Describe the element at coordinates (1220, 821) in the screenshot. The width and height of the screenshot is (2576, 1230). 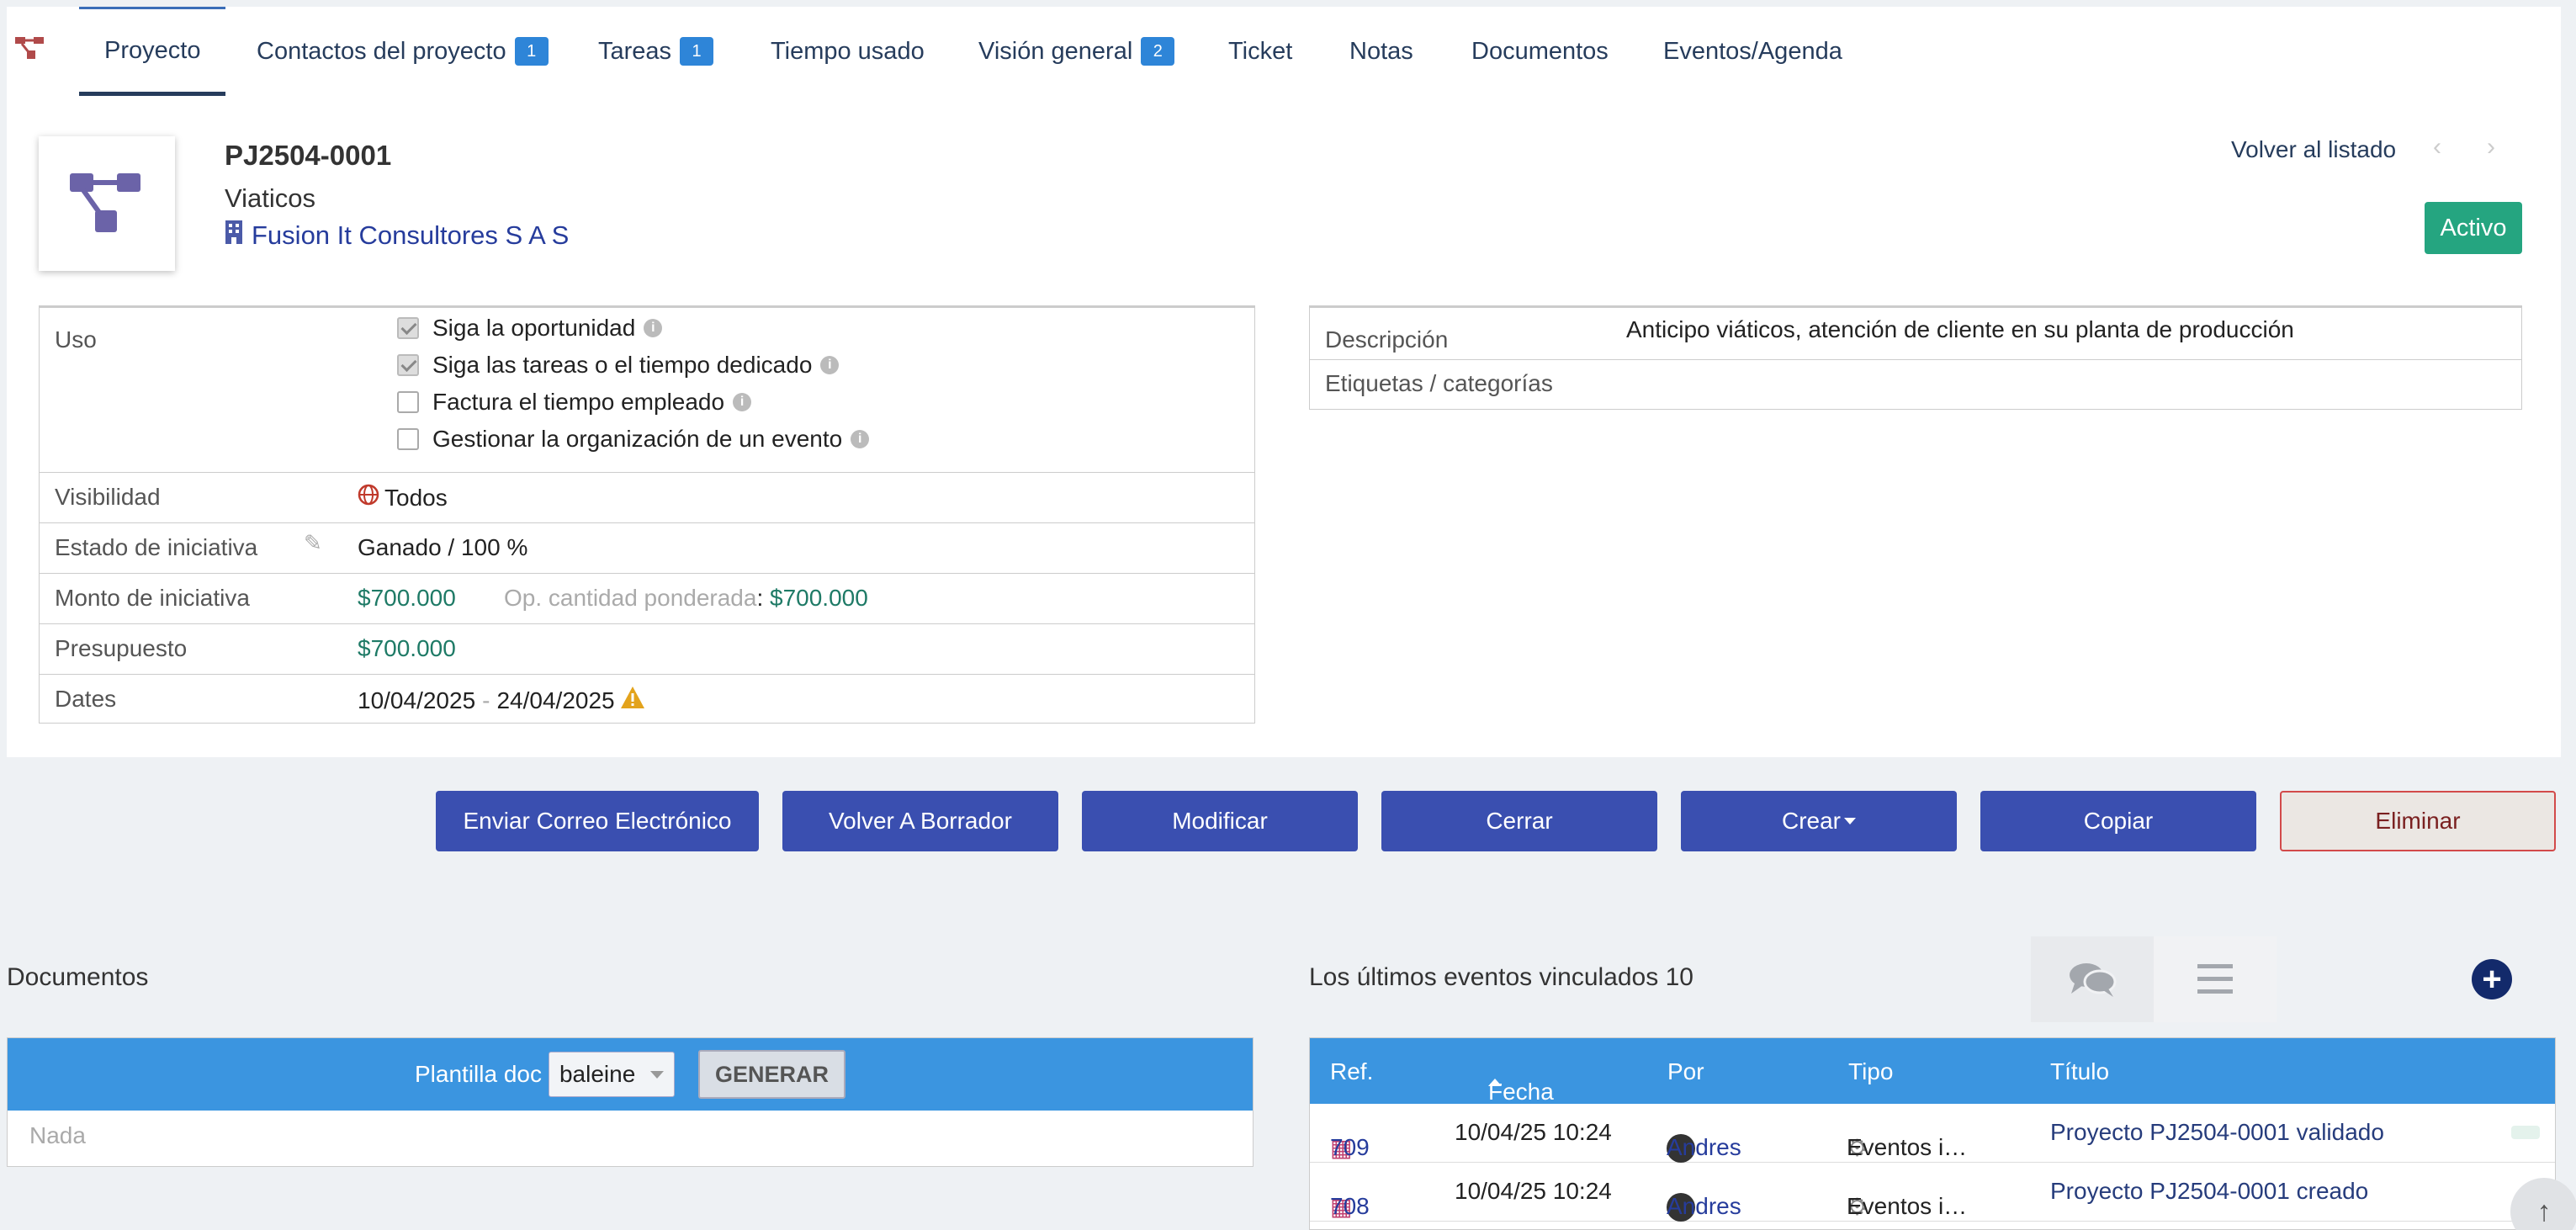
I see `modify-button: Modificar` at that location.